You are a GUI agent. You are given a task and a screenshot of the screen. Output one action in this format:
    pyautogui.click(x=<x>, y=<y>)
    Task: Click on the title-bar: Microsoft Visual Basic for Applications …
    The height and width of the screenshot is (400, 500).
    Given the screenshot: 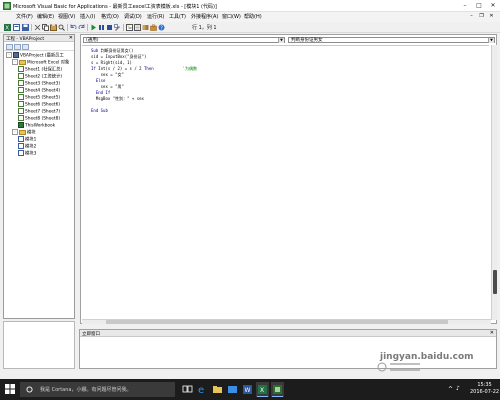 What is the action you would take?
    pyautogui.click(x=250, y=6)
    